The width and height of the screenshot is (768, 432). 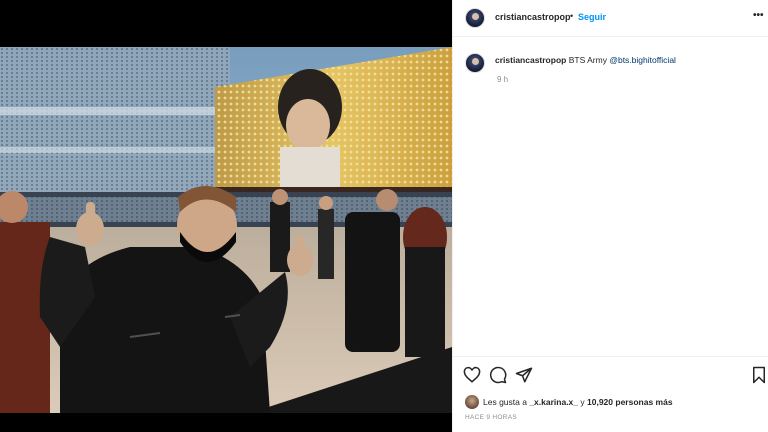 What do you see at coordinates (553, 402) in the screenshot?
I see `liker-username: _x.karina.x_` at bounding box center [553, 402].